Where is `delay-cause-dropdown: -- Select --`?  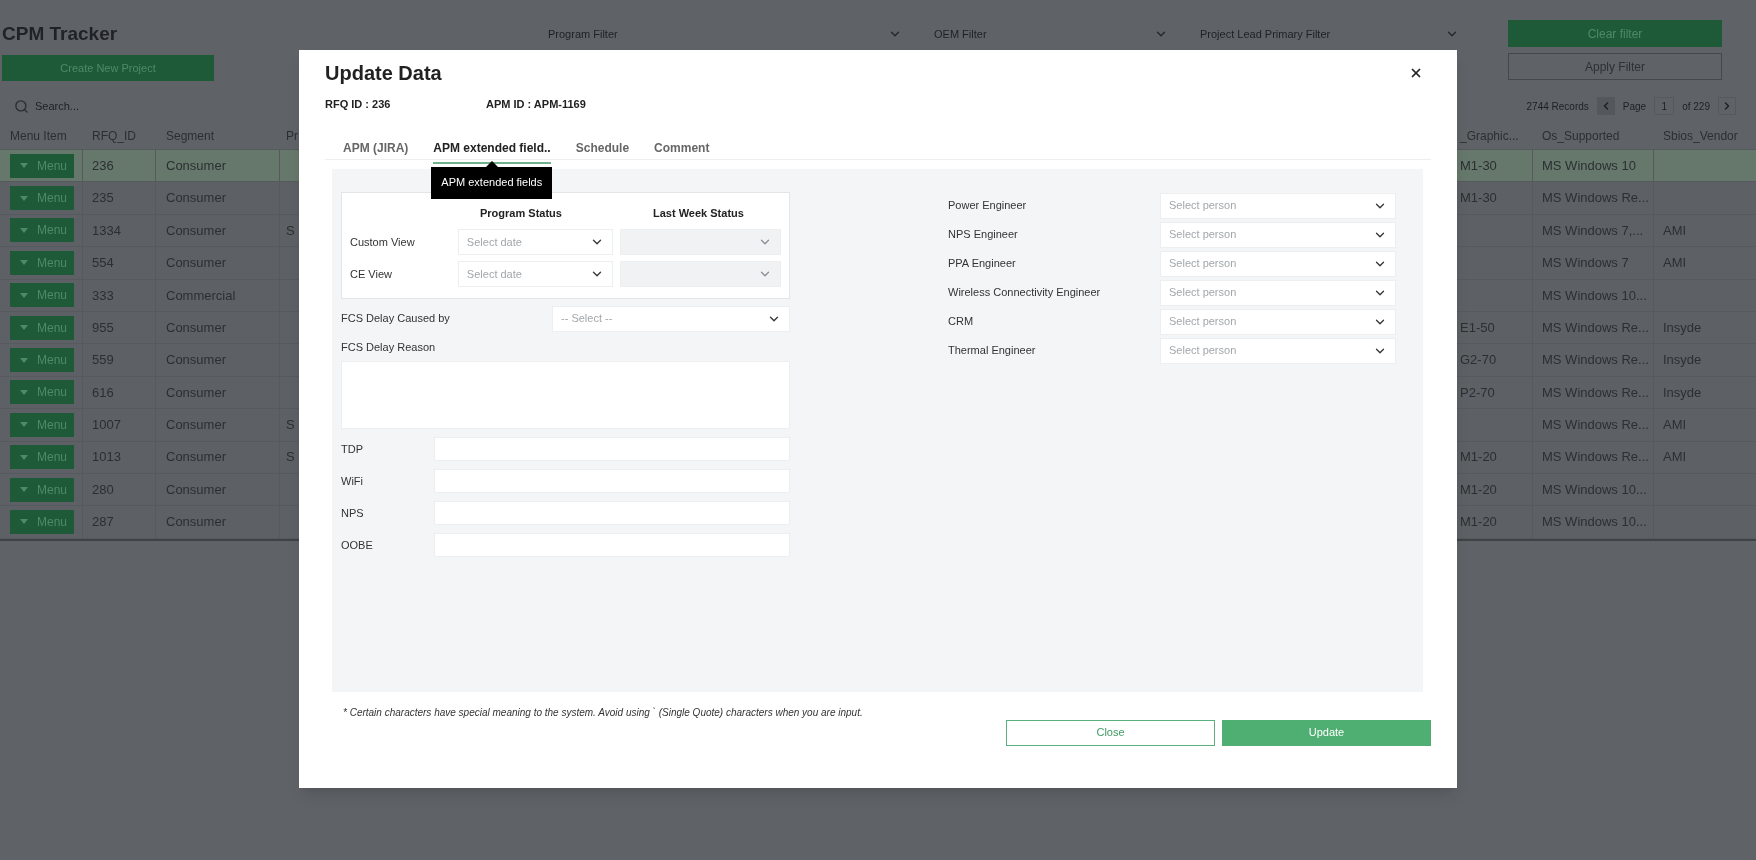
delay-cause-dropdown: -- Select -- is located at coordinates (671, 318).